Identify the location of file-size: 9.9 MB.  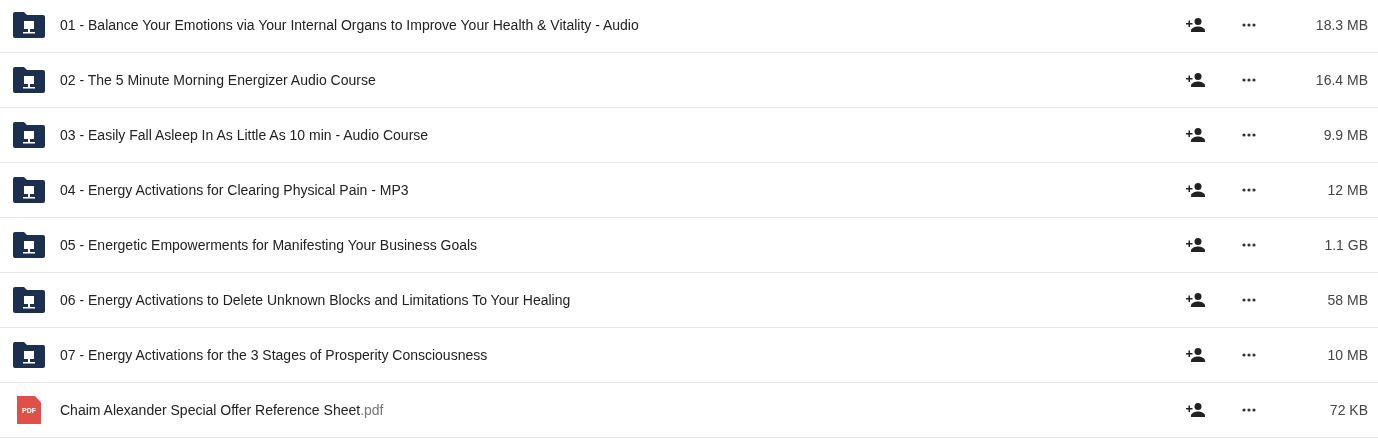
(1345, 134).